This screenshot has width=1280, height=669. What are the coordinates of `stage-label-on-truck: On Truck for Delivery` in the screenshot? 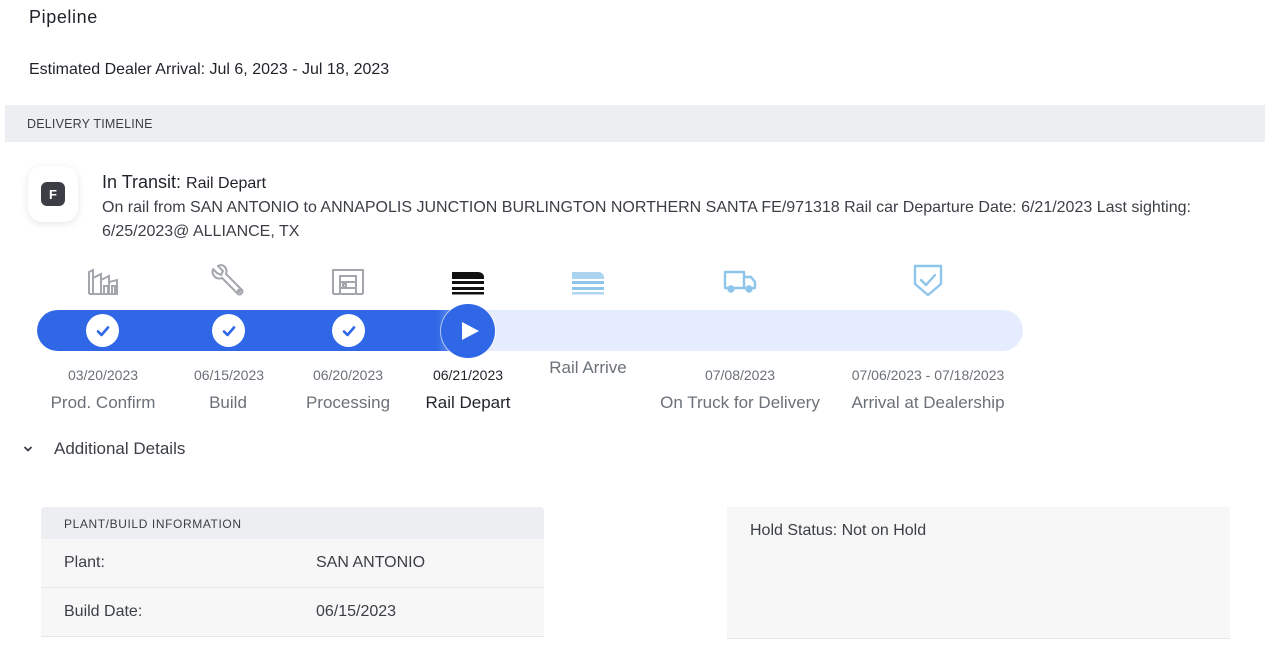 It's located at (740, 402).